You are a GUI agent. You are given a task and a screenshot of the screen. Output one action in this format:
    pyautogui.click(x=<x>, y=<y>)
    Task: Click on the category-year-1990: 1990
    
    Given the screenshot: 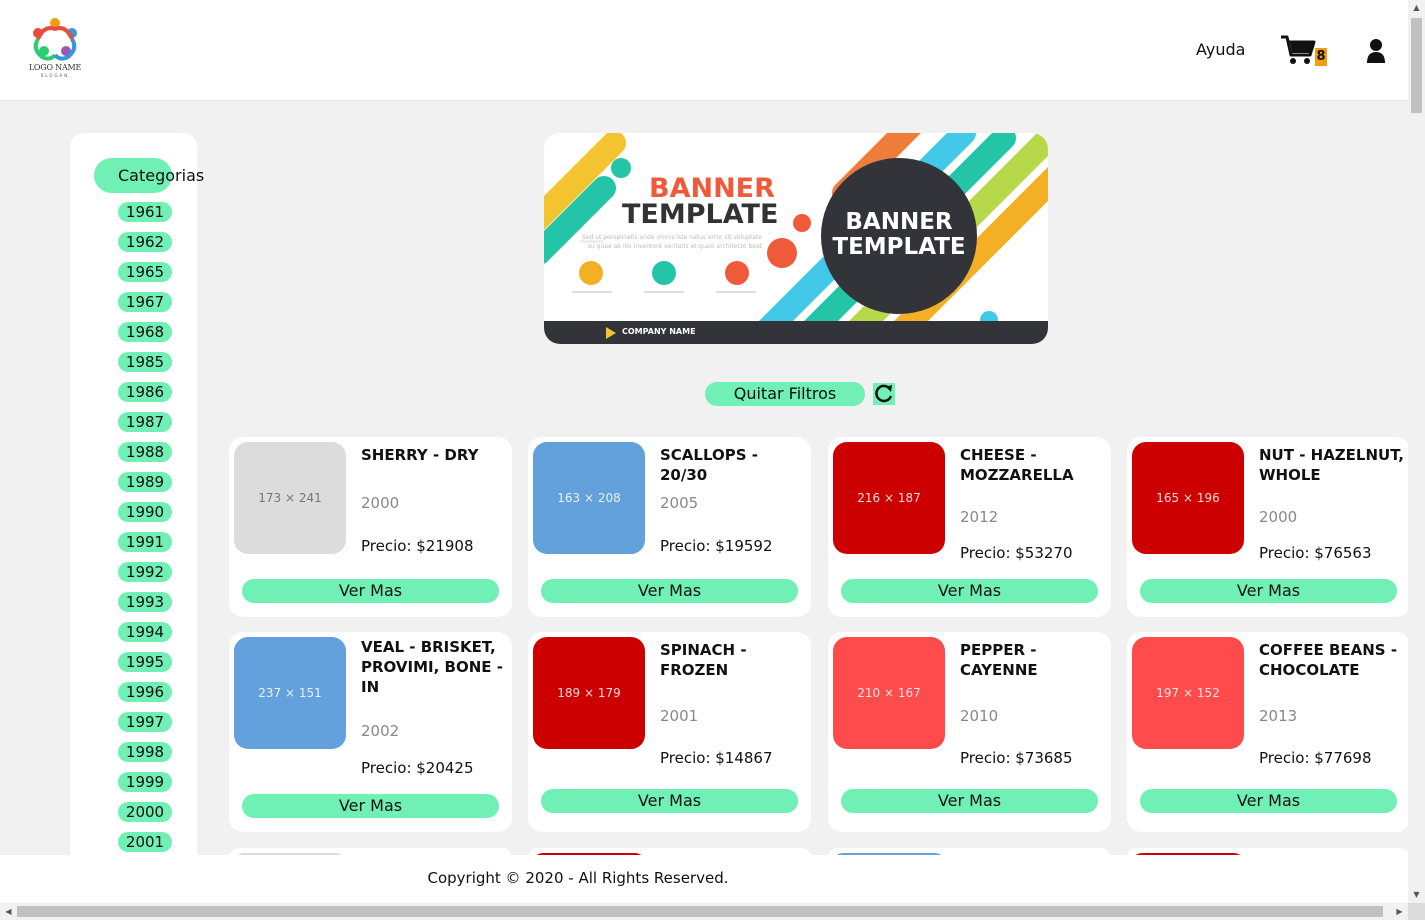 What is the action you would take?
    pyautogui.click(x=145, y=512)
    